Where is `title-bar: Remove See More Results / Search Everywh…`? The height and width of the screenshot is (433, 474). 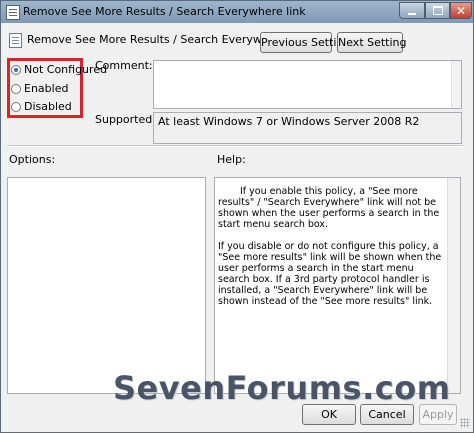
title-bar: Remove See More Results / Search Everywh… is located at coordinates (237, 12).